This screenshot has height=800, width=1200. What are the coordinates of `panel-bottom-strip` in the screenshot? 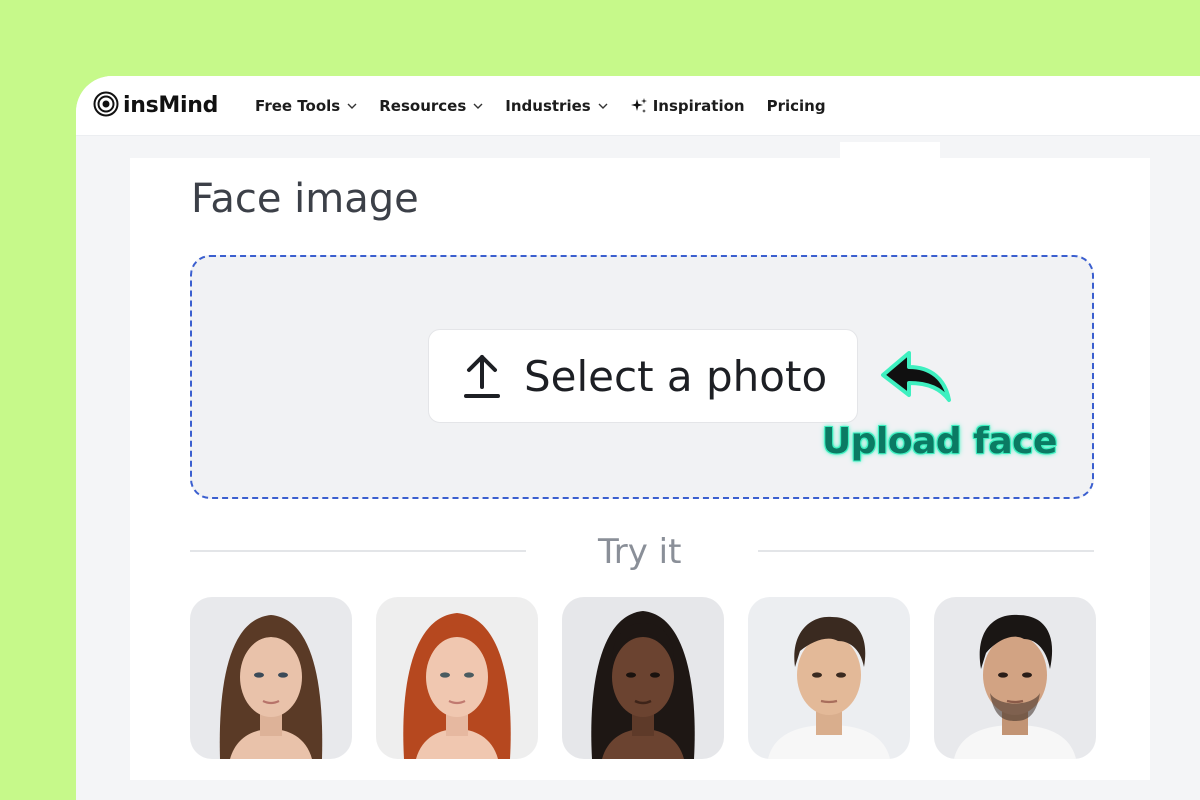 It's located at (640, 790).